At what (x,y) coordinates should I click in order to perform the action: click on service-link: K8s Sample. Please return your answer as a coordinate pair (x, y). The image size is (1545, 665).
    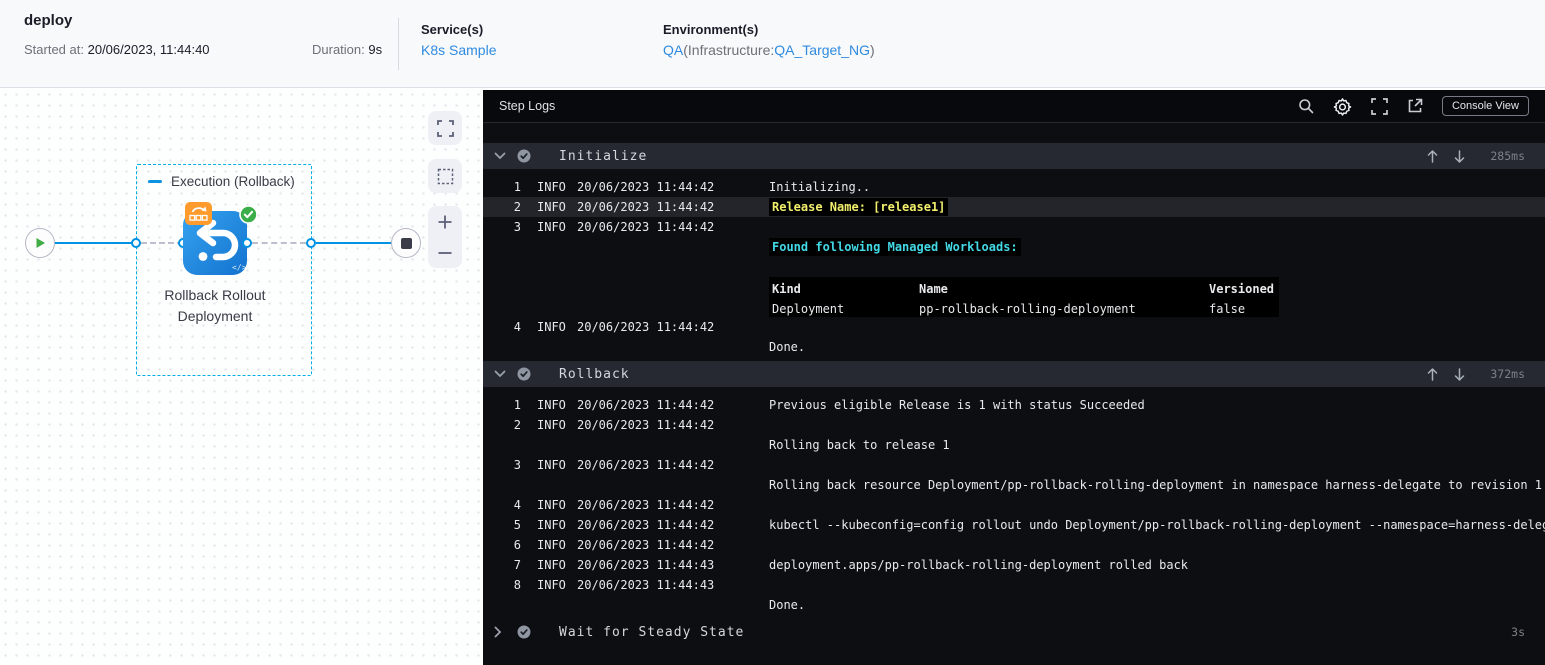
    Looking at the image, I should click on (458, 50).